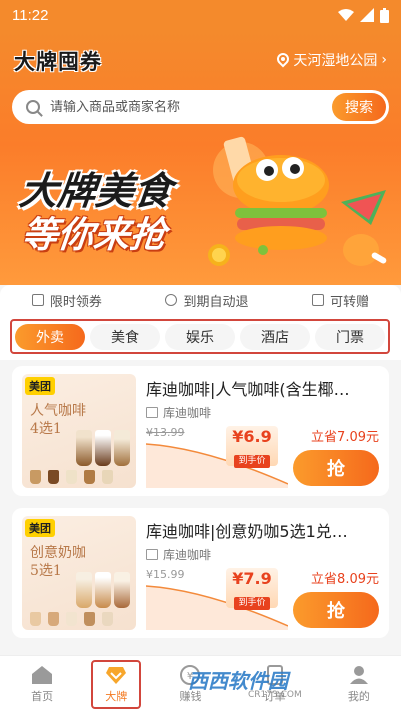 Image resolution: width=401 pixels, height=713 pixels. I want to click on search-button: 搜索, so click(359, 107).